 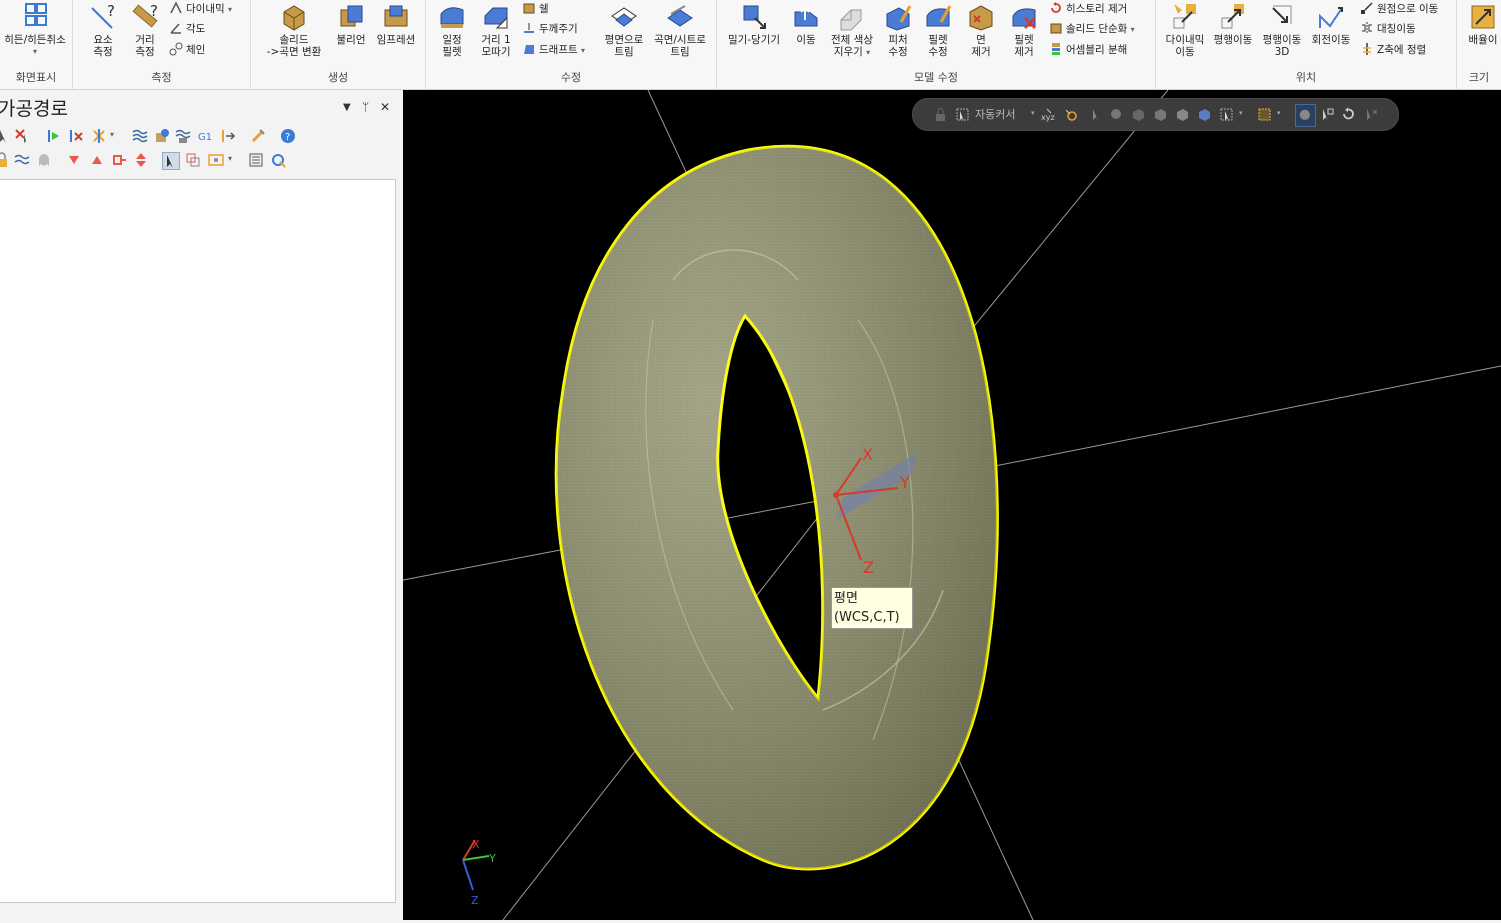 What do you see at coordinates (35, 30) in the screenshot?
I see `hide-show-button: 히든/히든취소 ▾` at bounding box center [35, 30].